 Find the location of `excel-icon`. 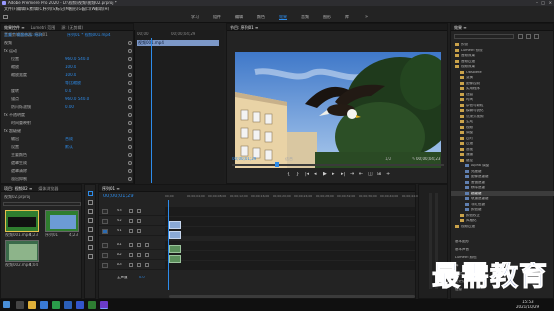

excel-icon is located at coordinates (92, 305).